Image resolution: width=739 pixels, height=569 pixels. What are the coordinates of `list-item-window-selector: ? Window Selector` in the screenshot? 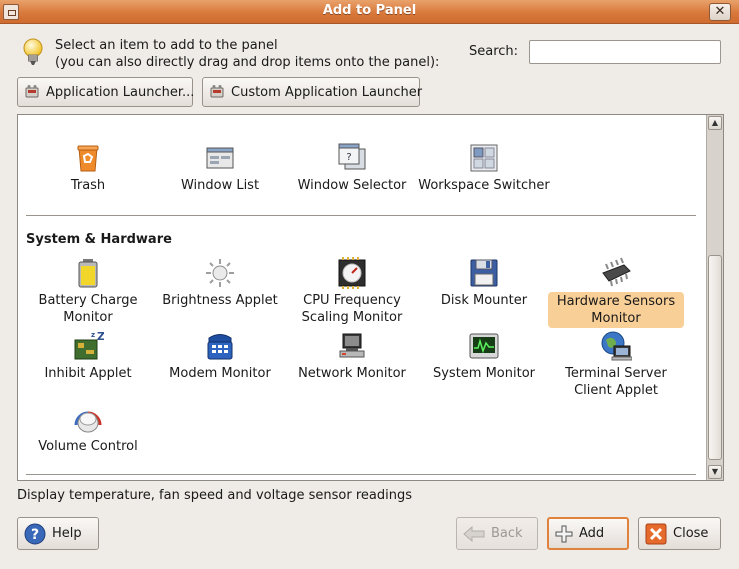 It's located at (352, 168).